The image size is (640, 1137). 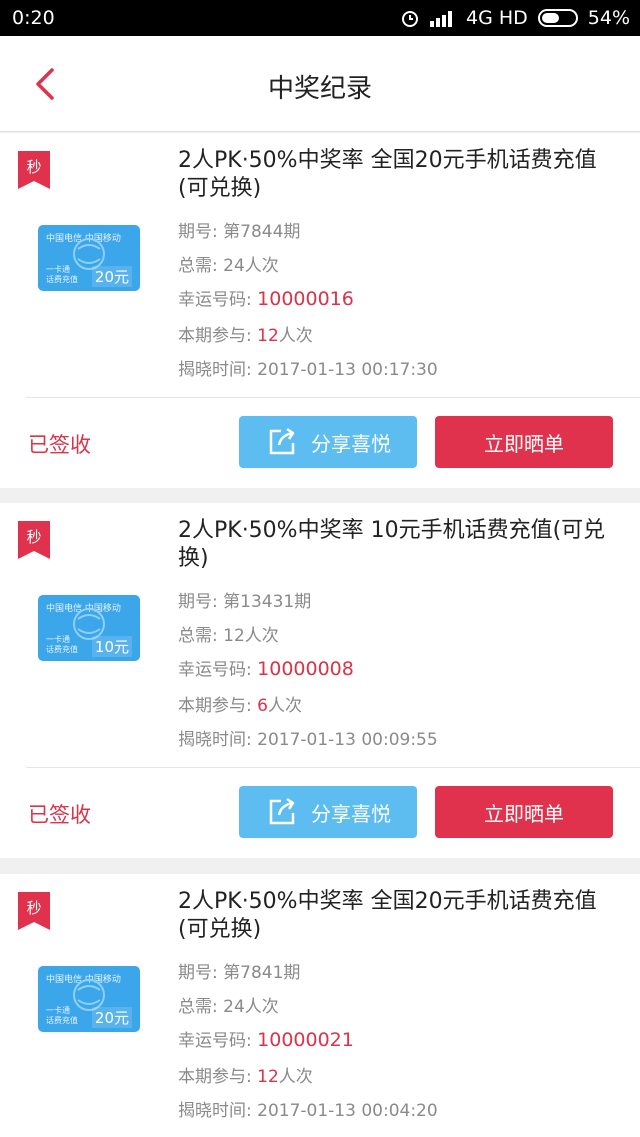 I want to click on reveal-row: 揭晓时间: 2017-01-13 00:04:20, so click(x=308, y=1111).